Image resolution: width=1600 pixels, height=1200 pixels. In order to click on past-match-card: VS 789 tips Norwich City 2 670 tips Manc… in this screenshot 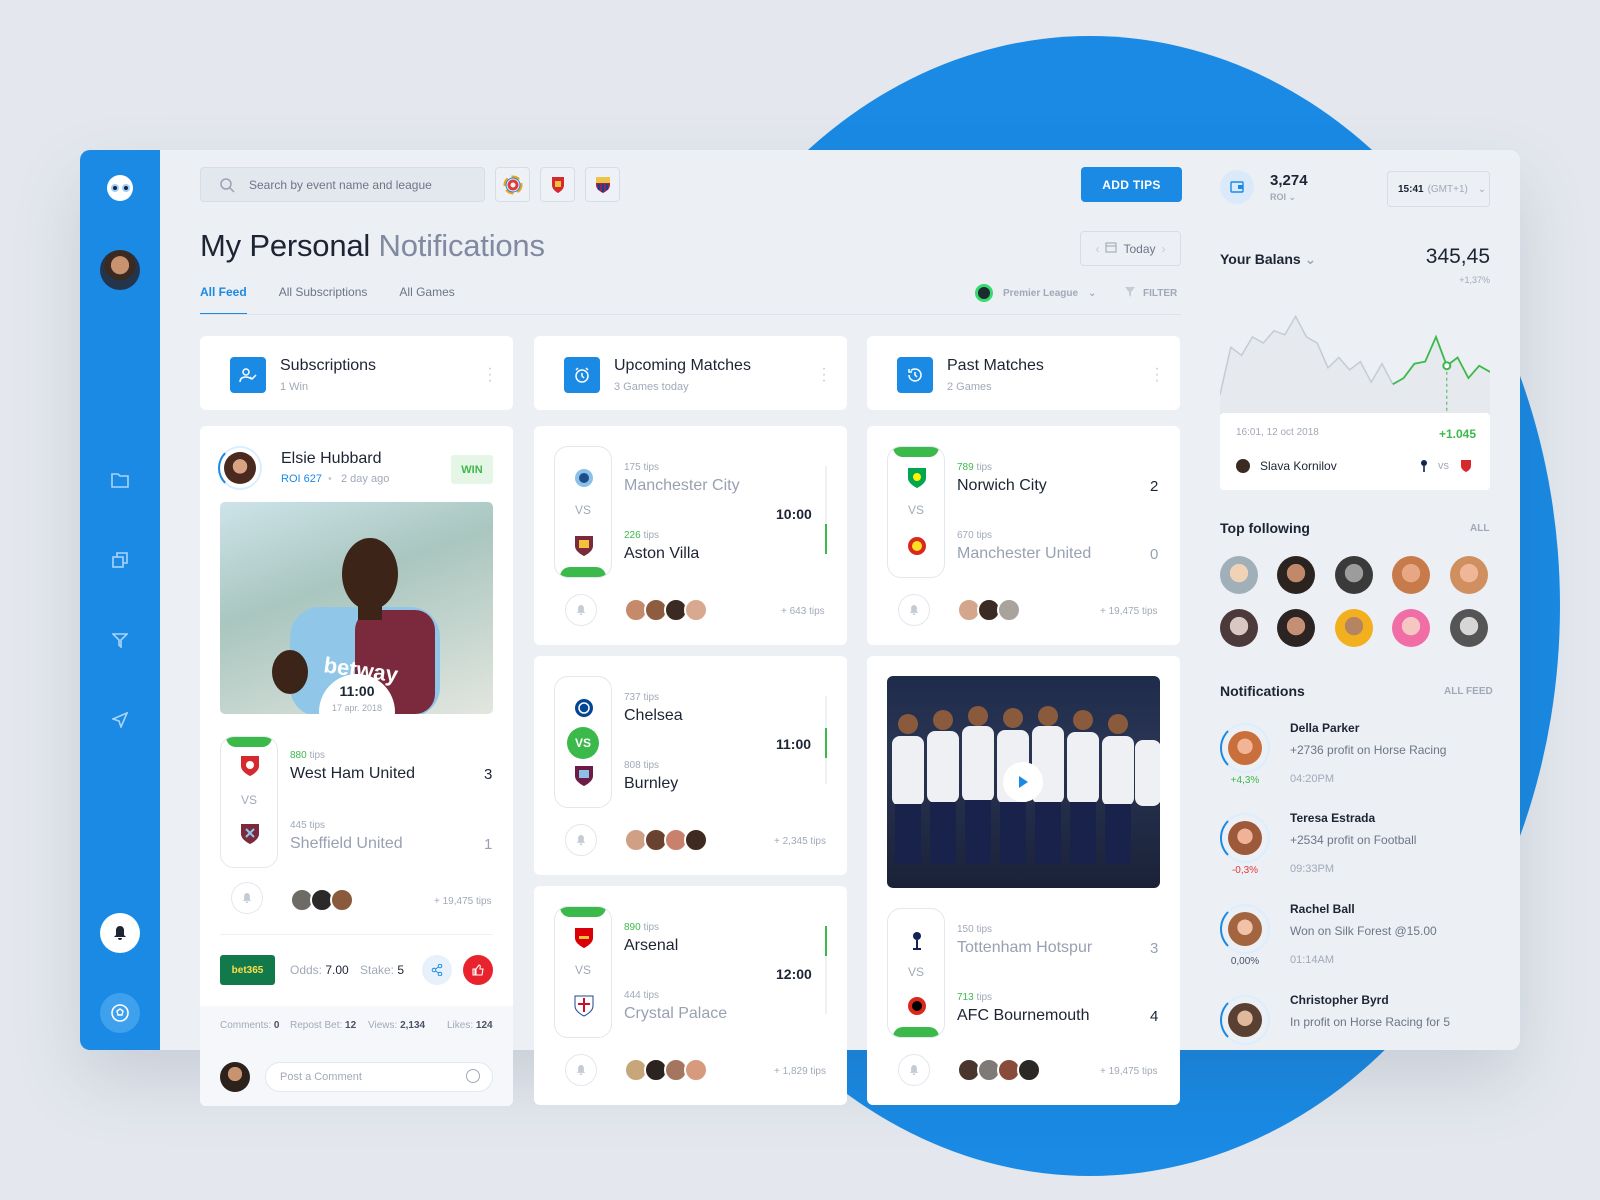, I will do `click(1023, 535)`.